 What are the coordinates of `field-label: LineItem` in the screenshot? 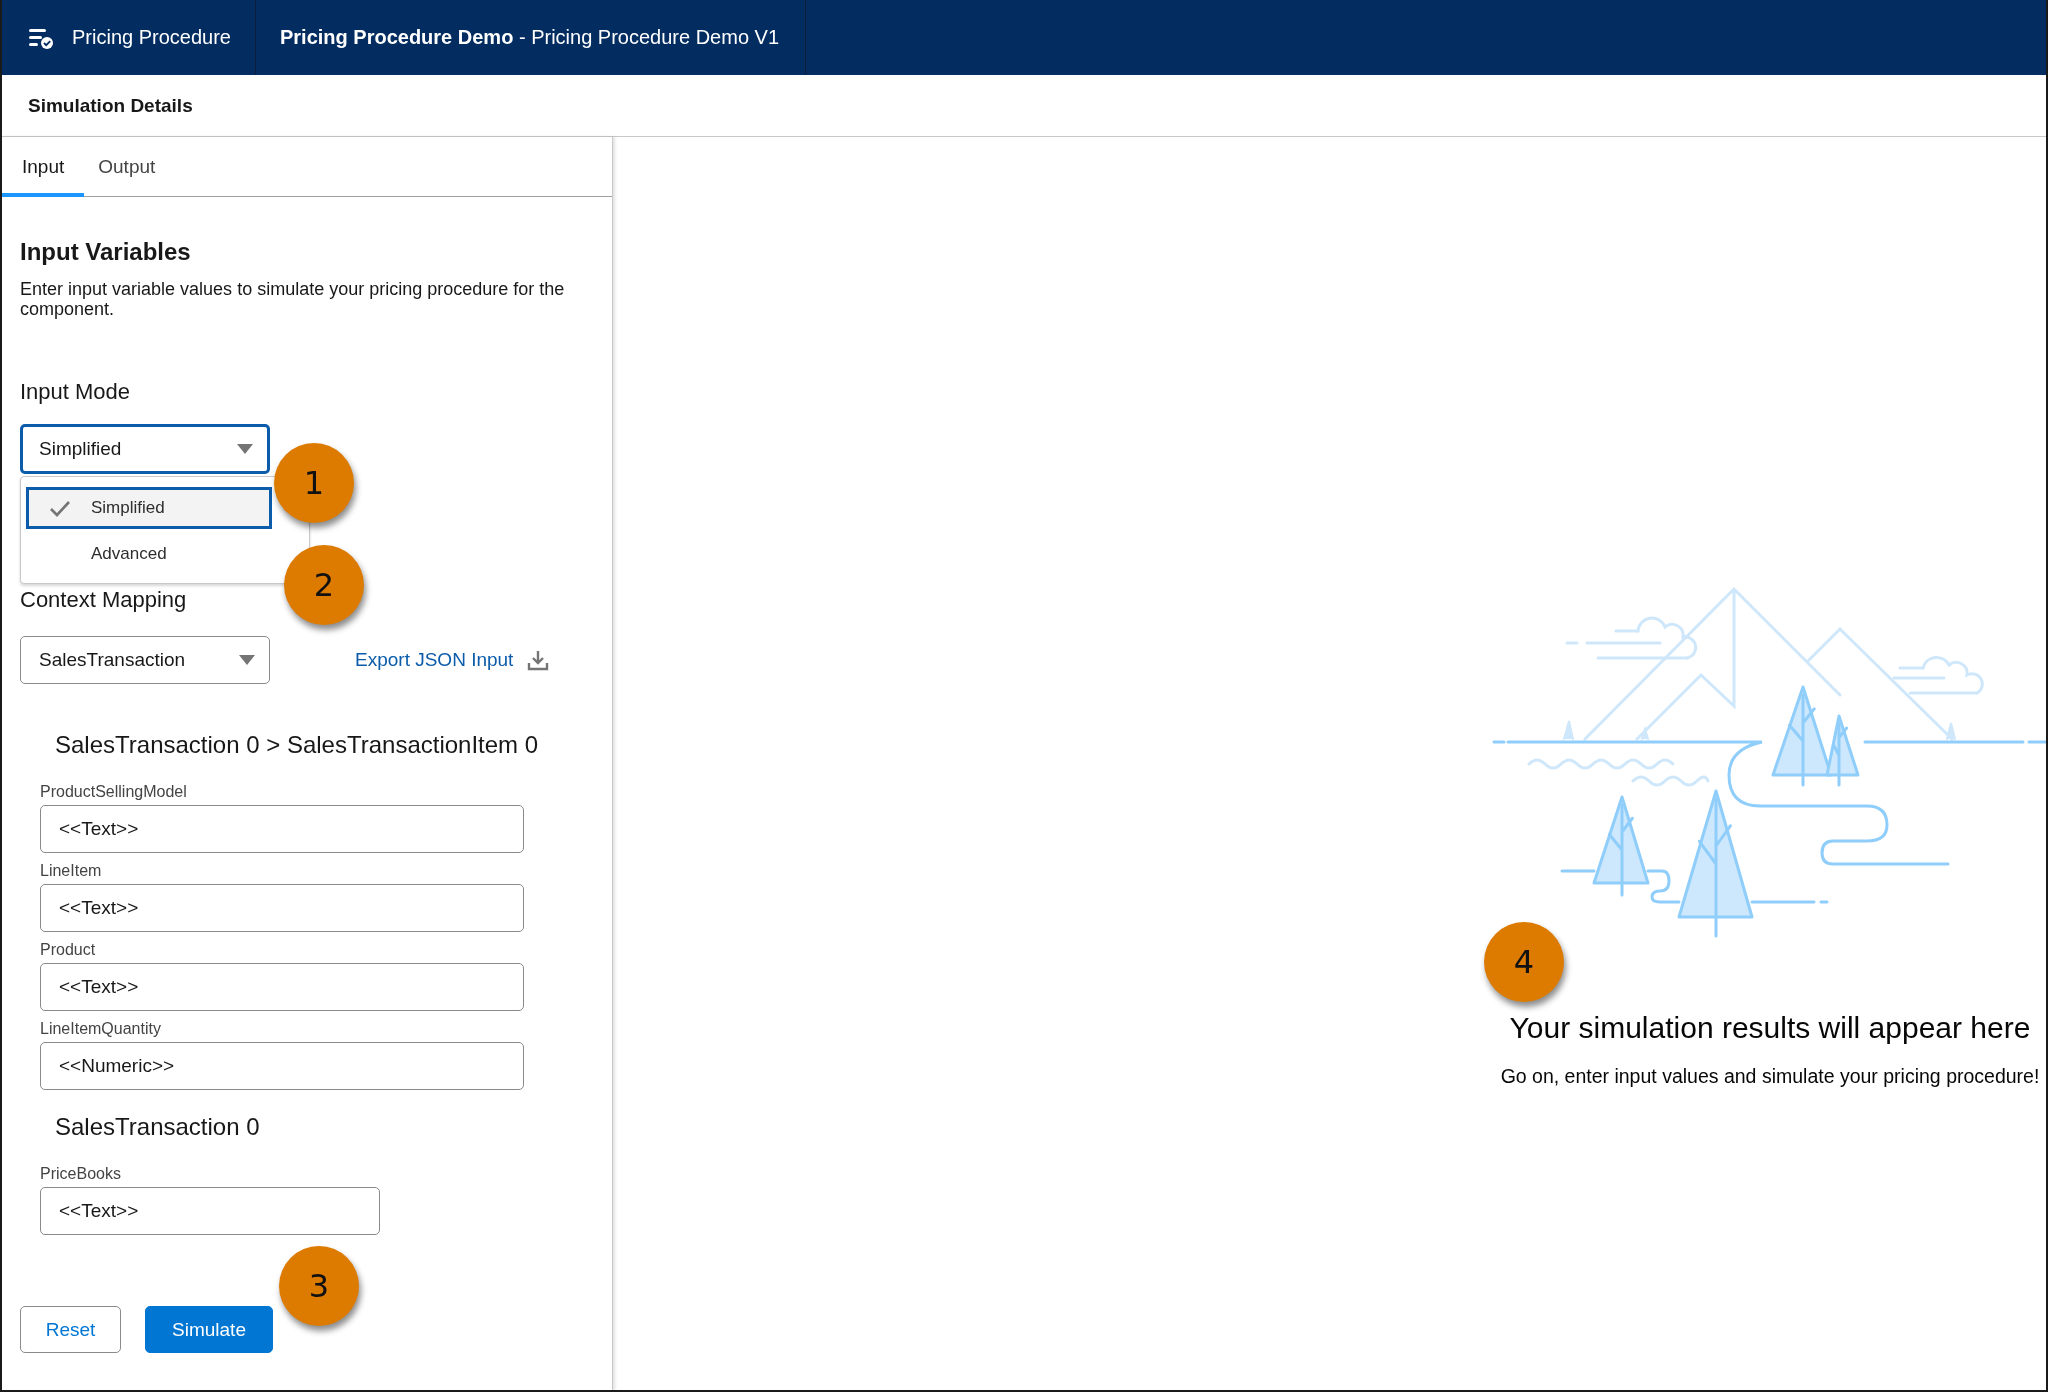 It's located at (71, 871).